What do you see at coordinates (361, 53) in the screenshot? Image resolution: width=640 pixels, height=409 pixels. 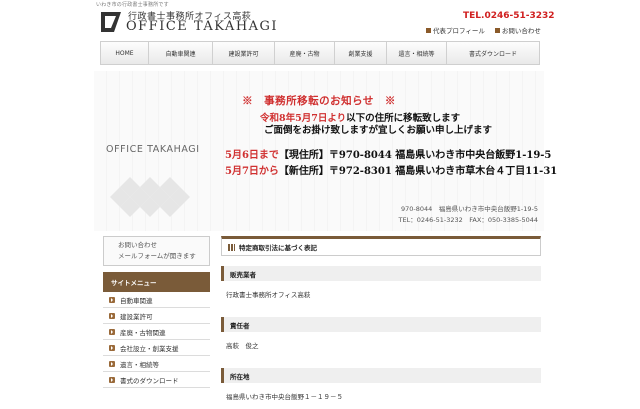 I see `nav-item-startup: 創業支援` at bounding box center [361, 53].